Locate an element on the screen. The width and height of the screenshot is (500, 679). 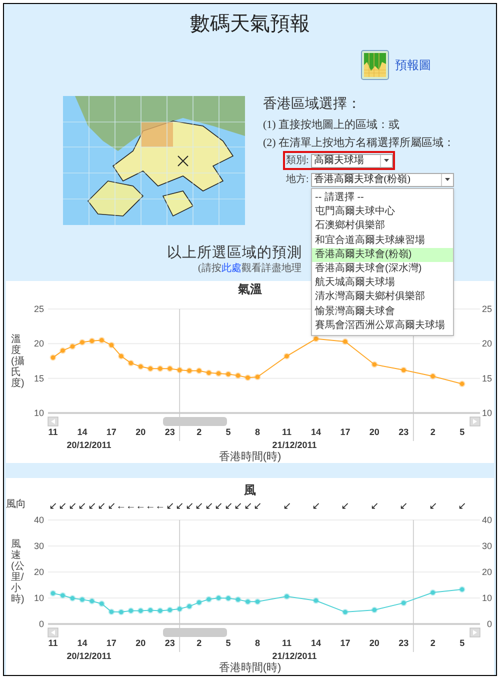
dropdown-option: 和宜合道高爾夫球練習場 is located at coordinates (382, 241).